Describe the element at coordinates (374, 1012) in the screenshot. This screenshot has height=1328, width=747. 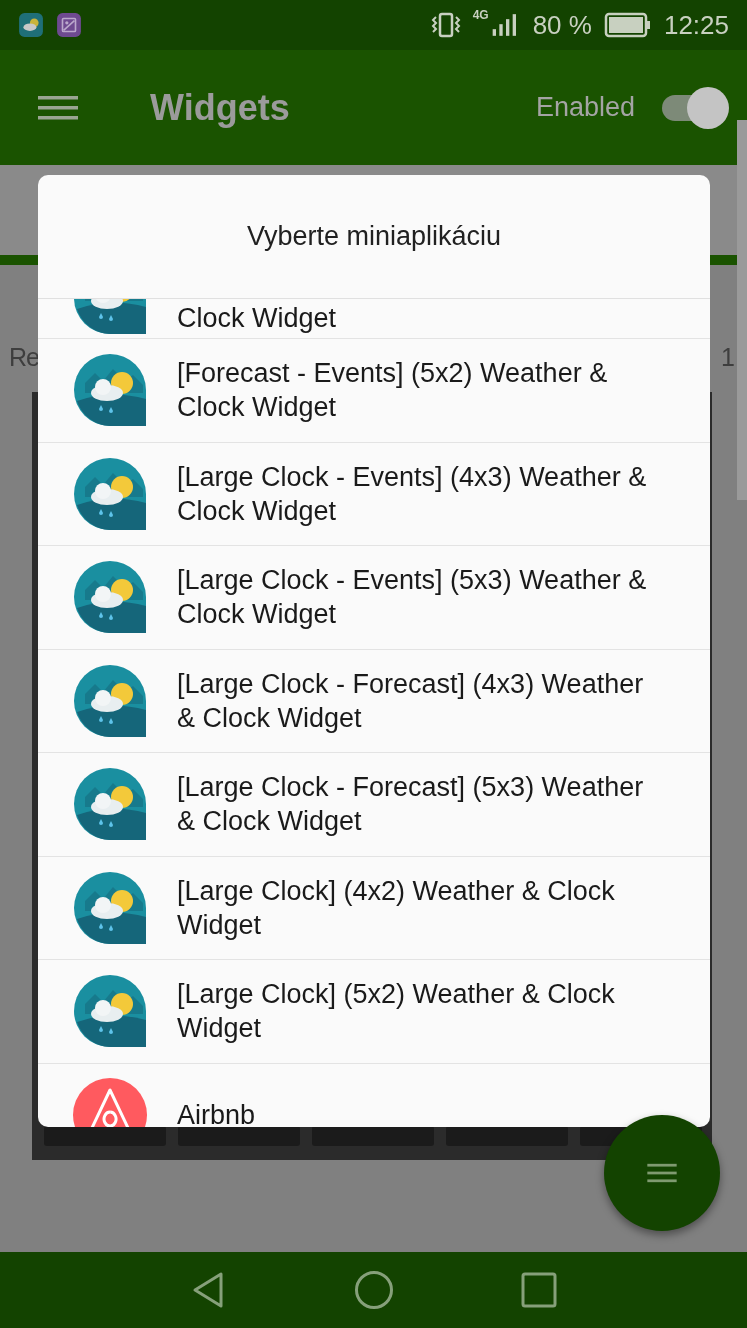
I see `widget-list-item: [Large Clock] (5x2) Weather & Clock Widget` at that location.